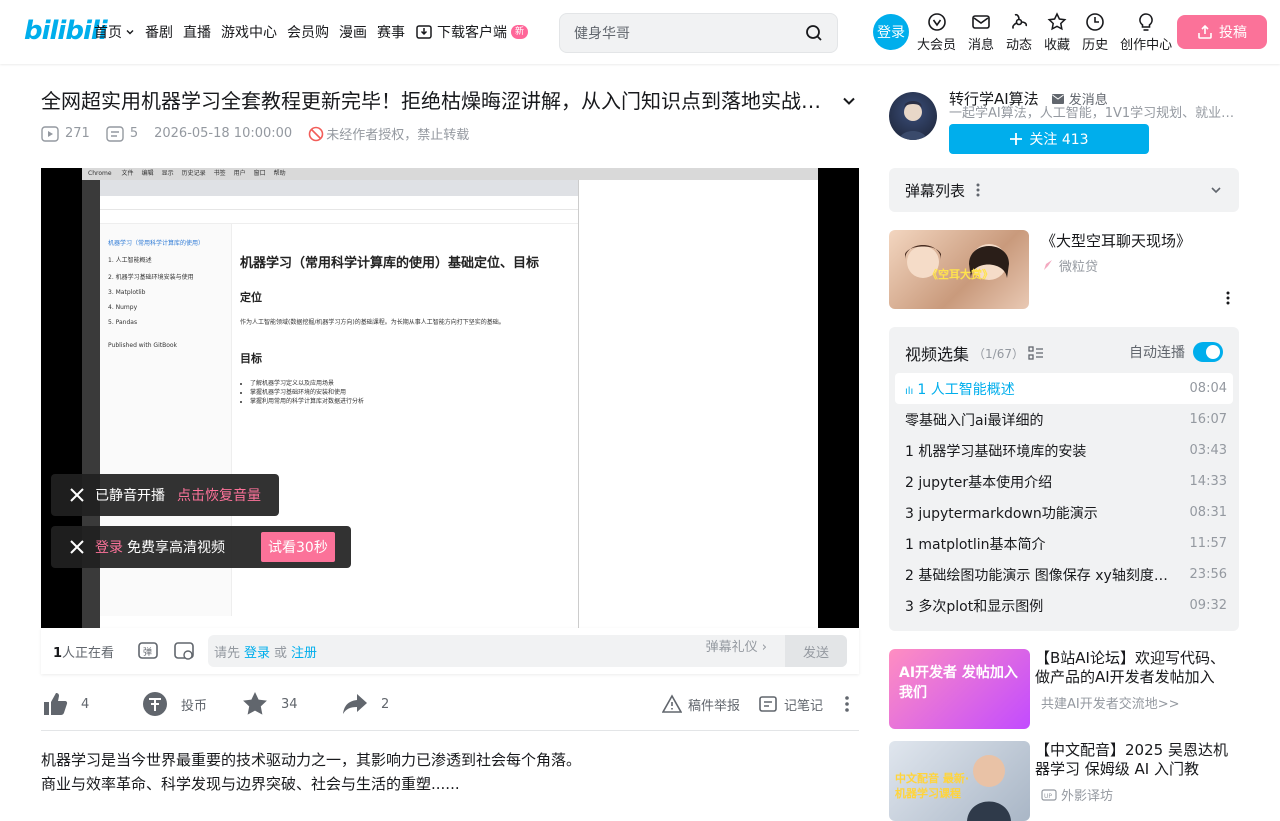 This screenshot has height=821, width=1280. I want to click on avatar-illustration, so click(913, 120).